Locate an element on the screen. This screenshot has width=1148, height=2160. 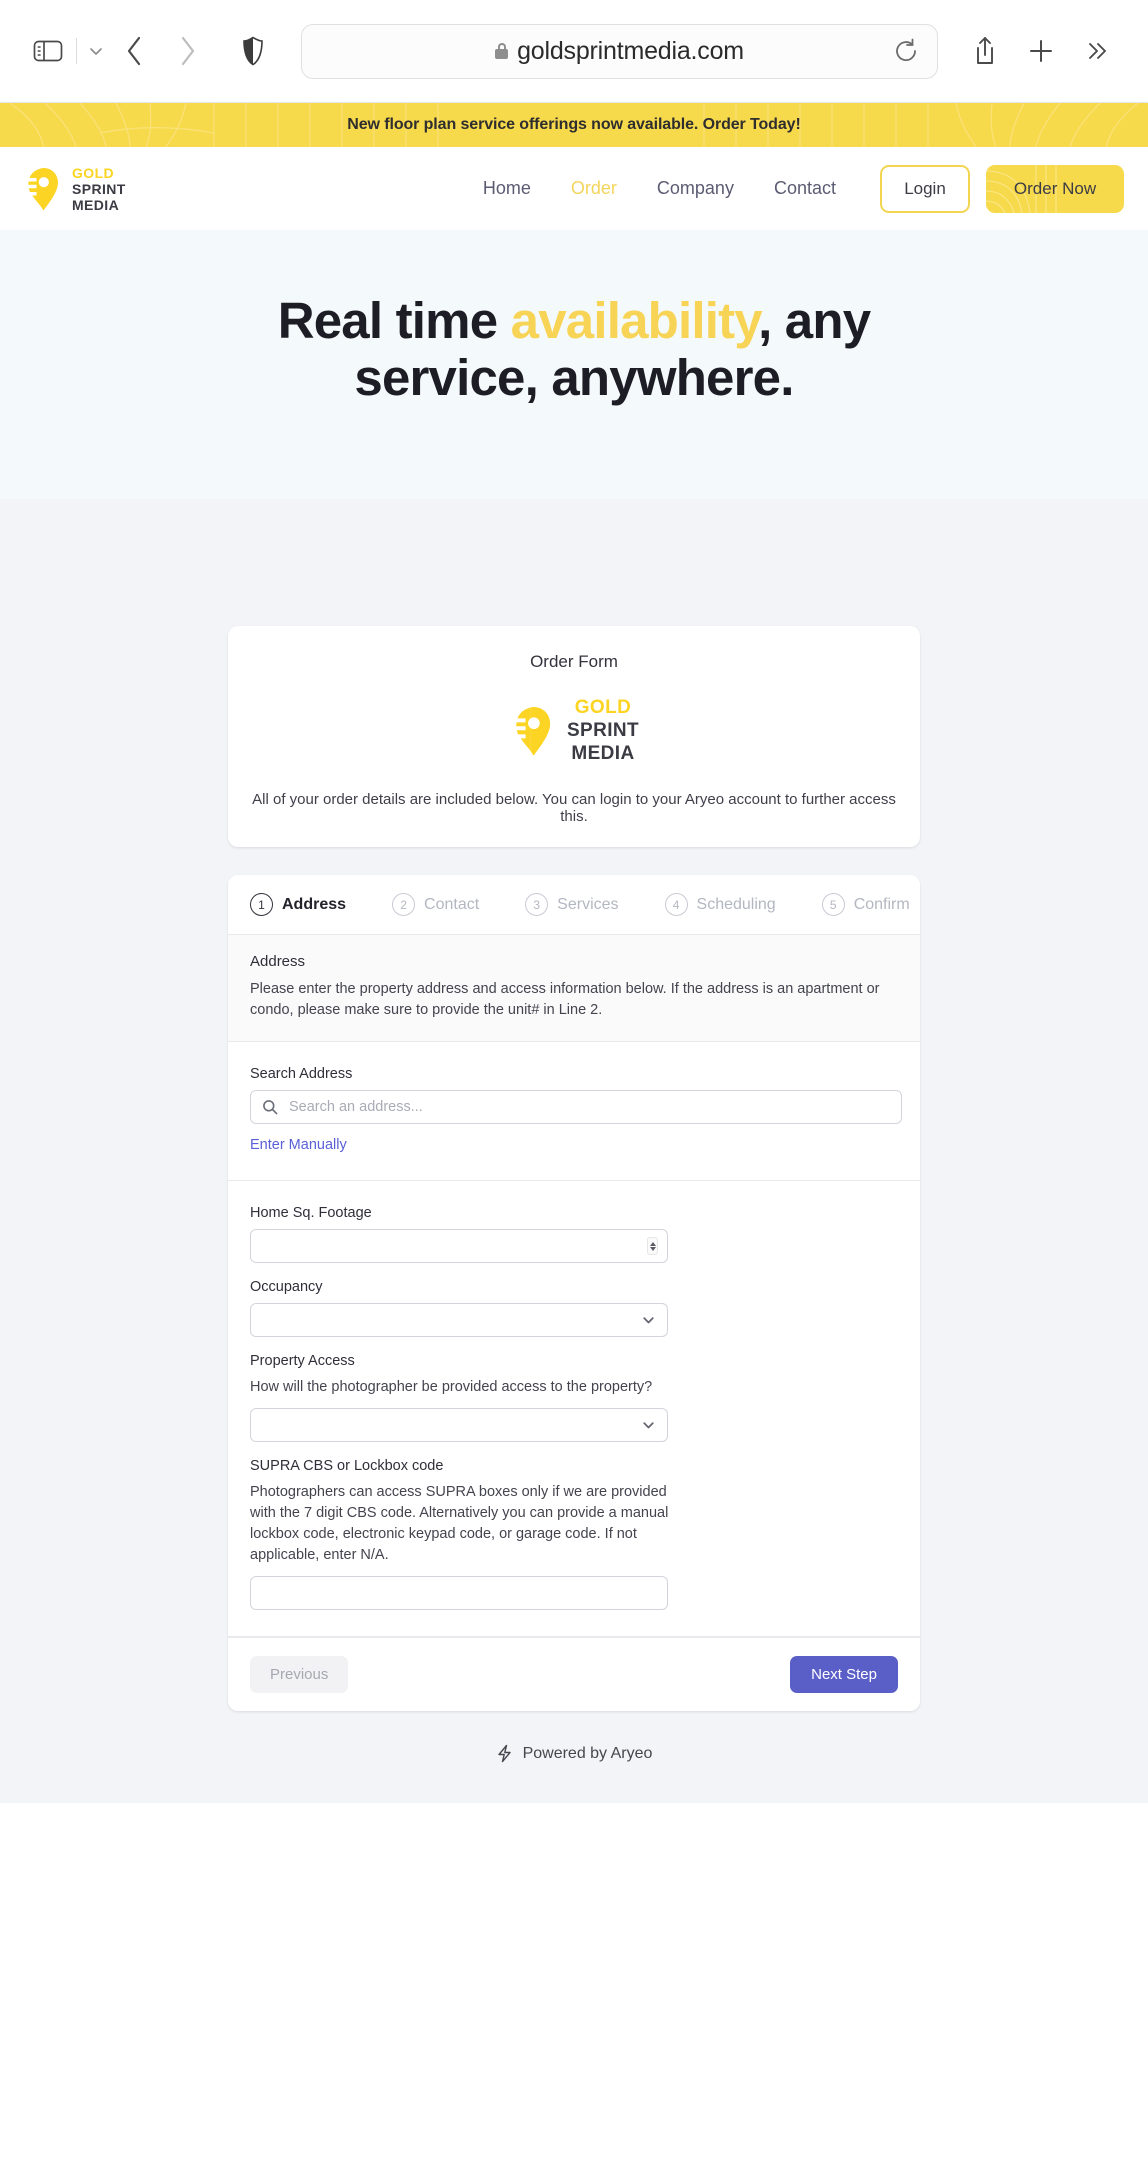
address-bar: goldsprintmedia.com is located at coordinates (619, 51).